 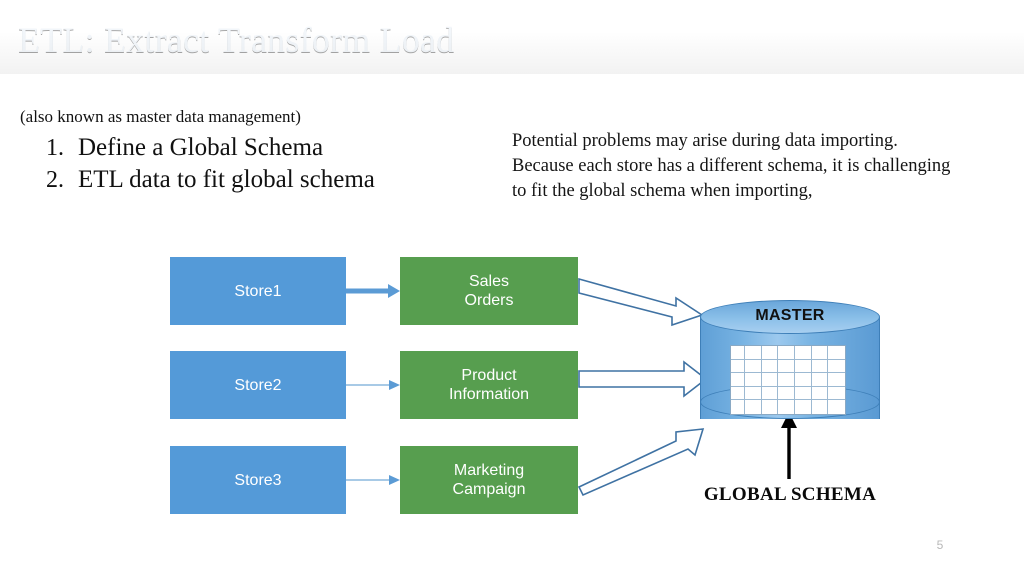 I want to click on source-box-line1: Marketing, so click(x=489, y=470).